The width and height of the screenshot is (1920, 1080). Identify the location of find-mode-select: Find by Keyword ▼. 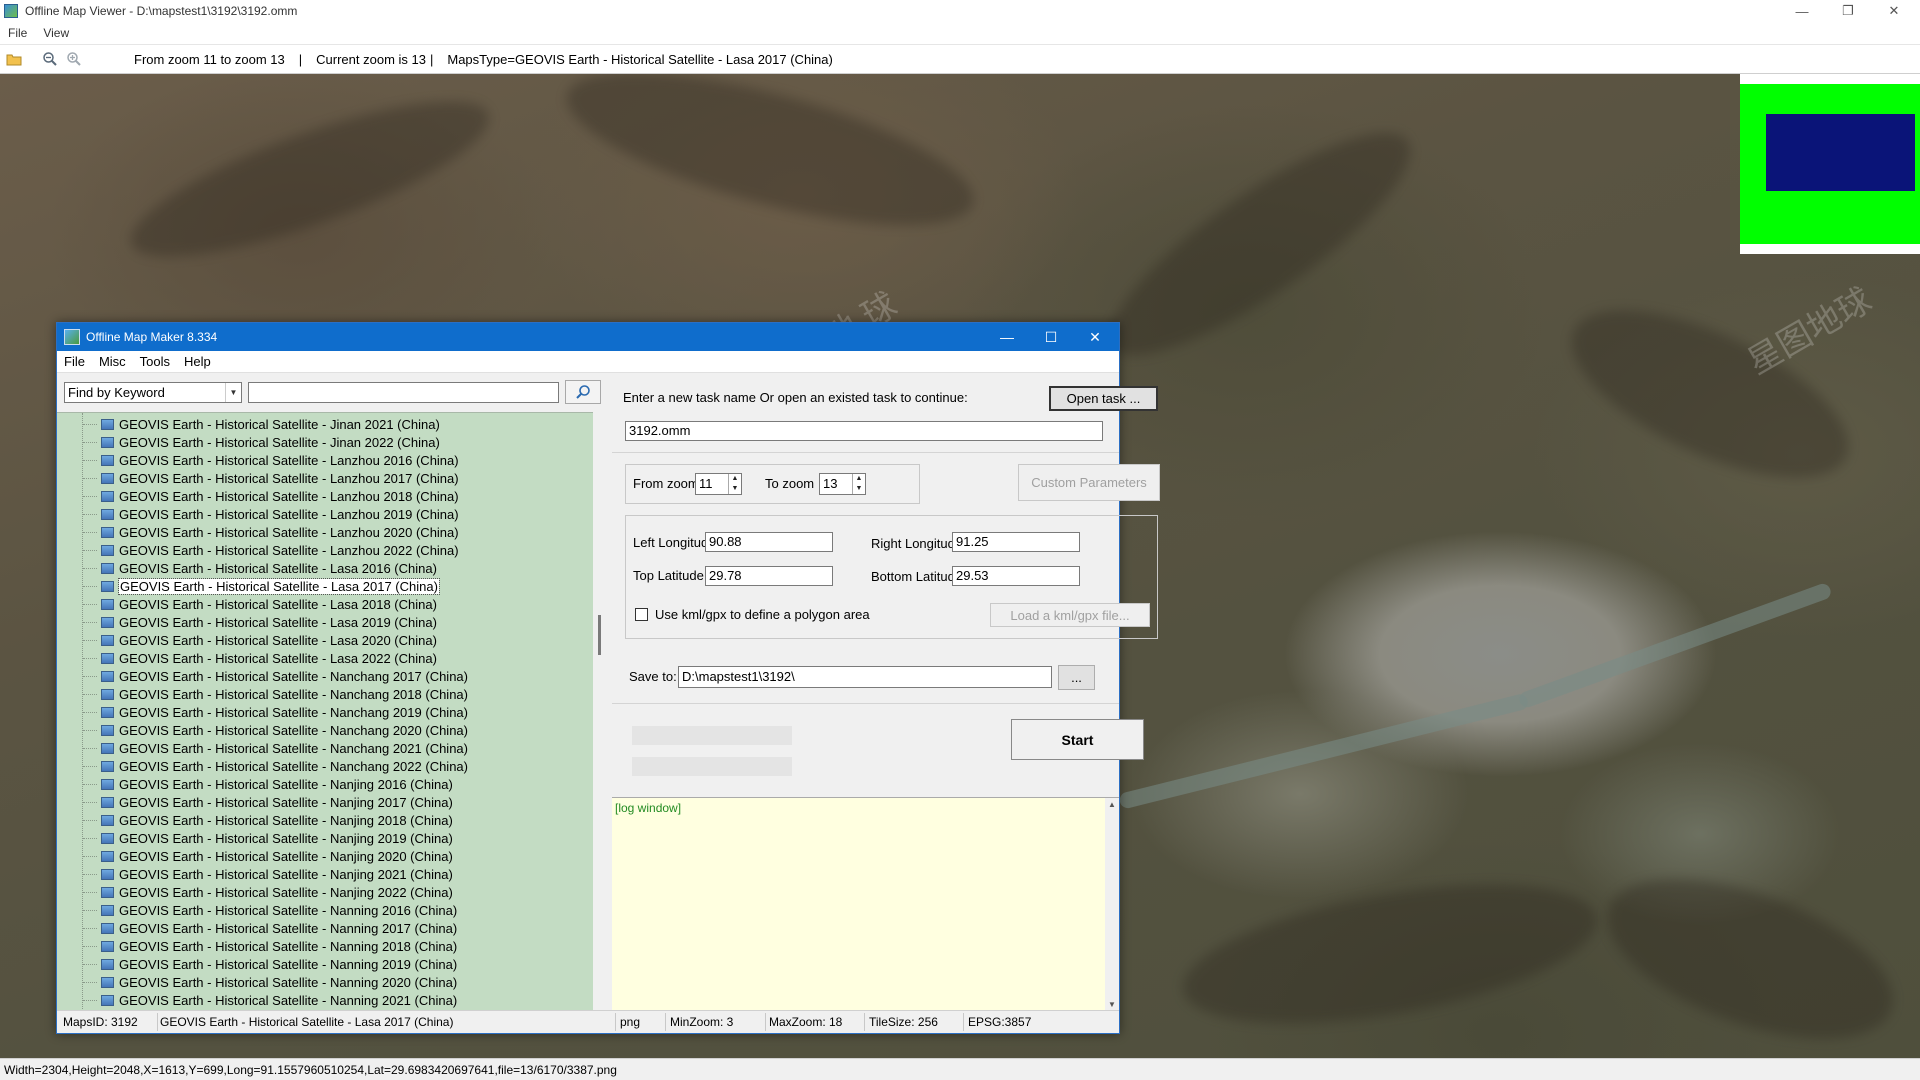
(153, 392).